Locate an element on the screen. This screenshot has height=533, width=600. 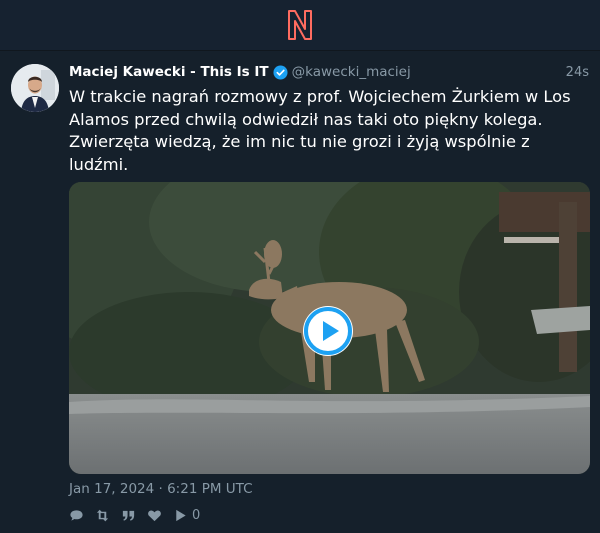
likes-stat is located at coordinates (154, 515).